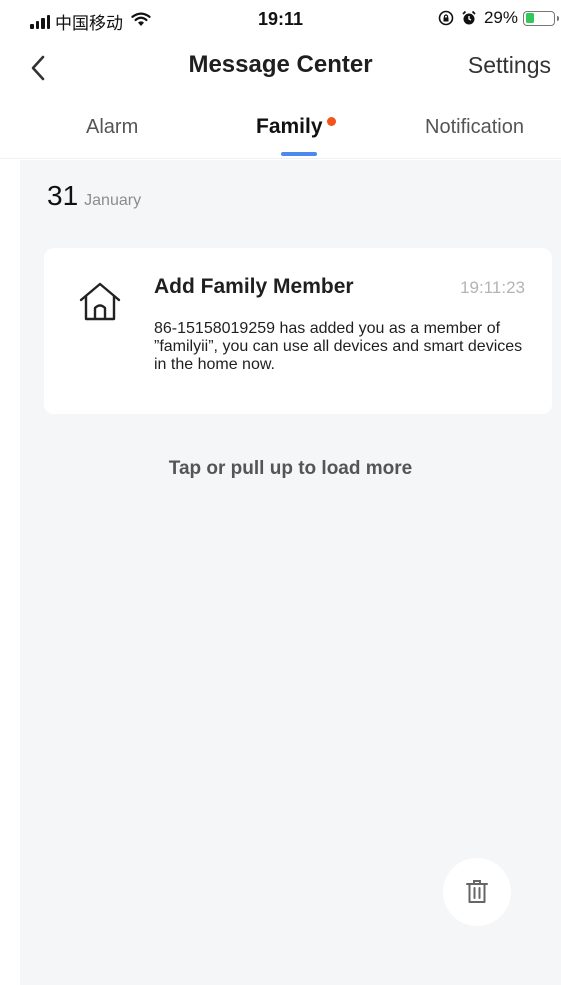  I want to click on battery-percent: 29%, so click(500, 17).